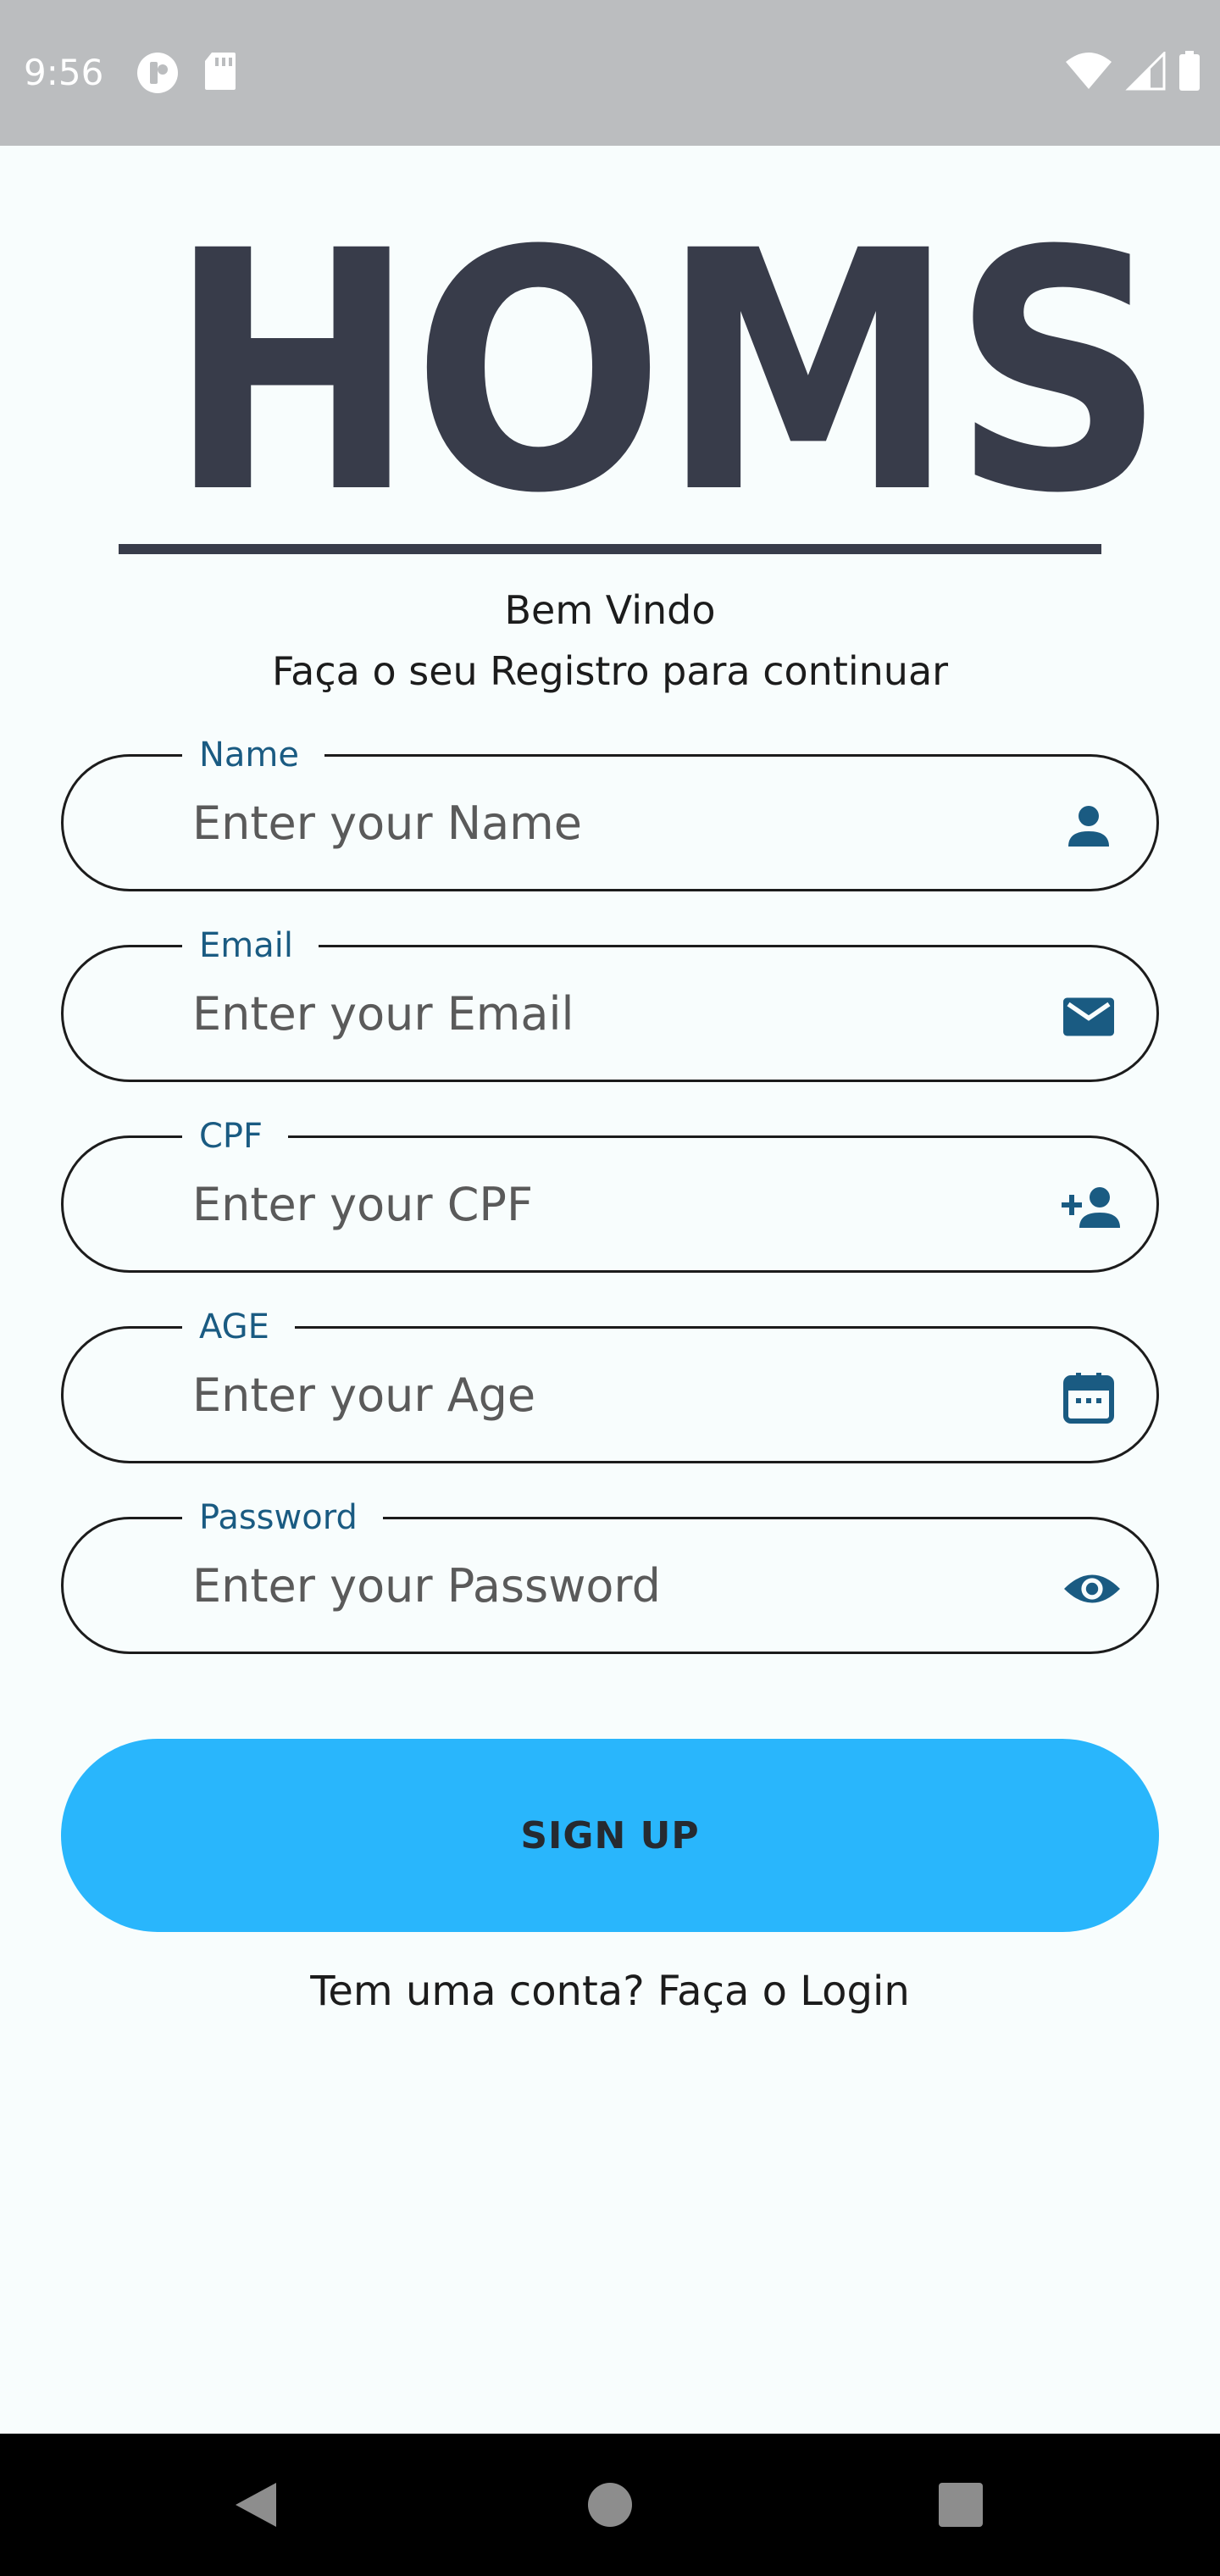  I want to click on calendar-icon, so click(1088, 1398).